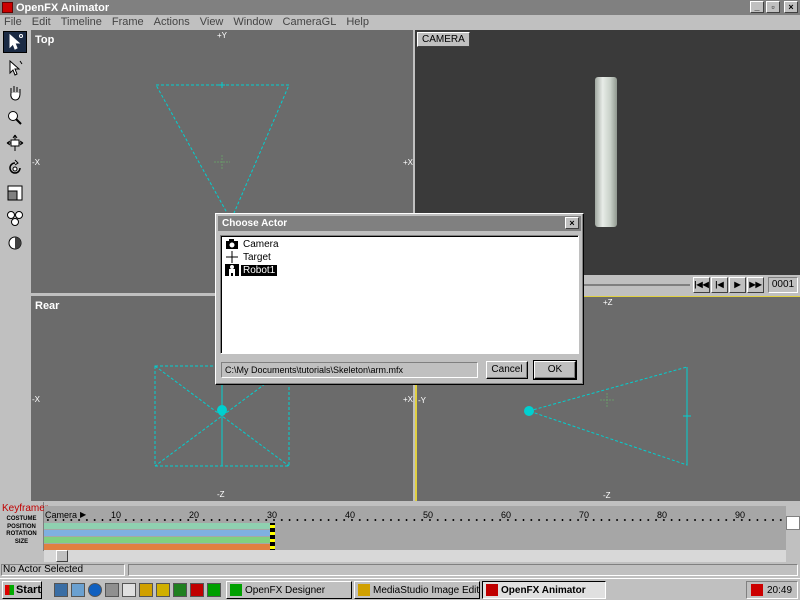 The width and height of the screenshot is (800, 600). I want to click on zoom-tool, so click(15, 118).